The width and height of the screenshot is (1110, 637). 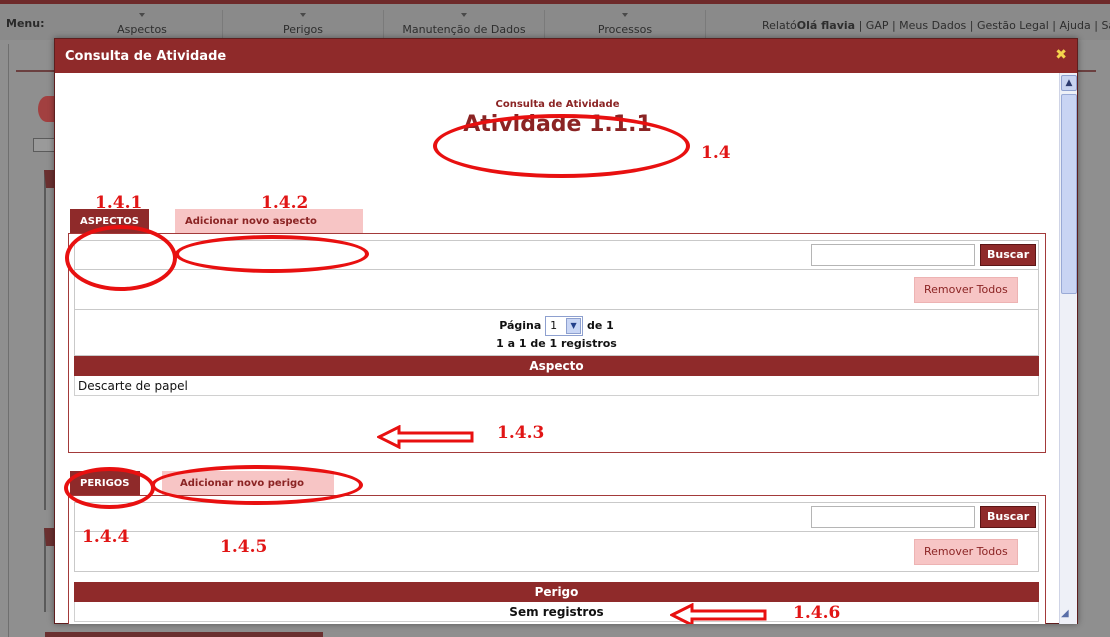 What do you see at coordinates (1069, 194) in the screenshot?
I see `scroll-thumb` at bounding box center [1069, 194].